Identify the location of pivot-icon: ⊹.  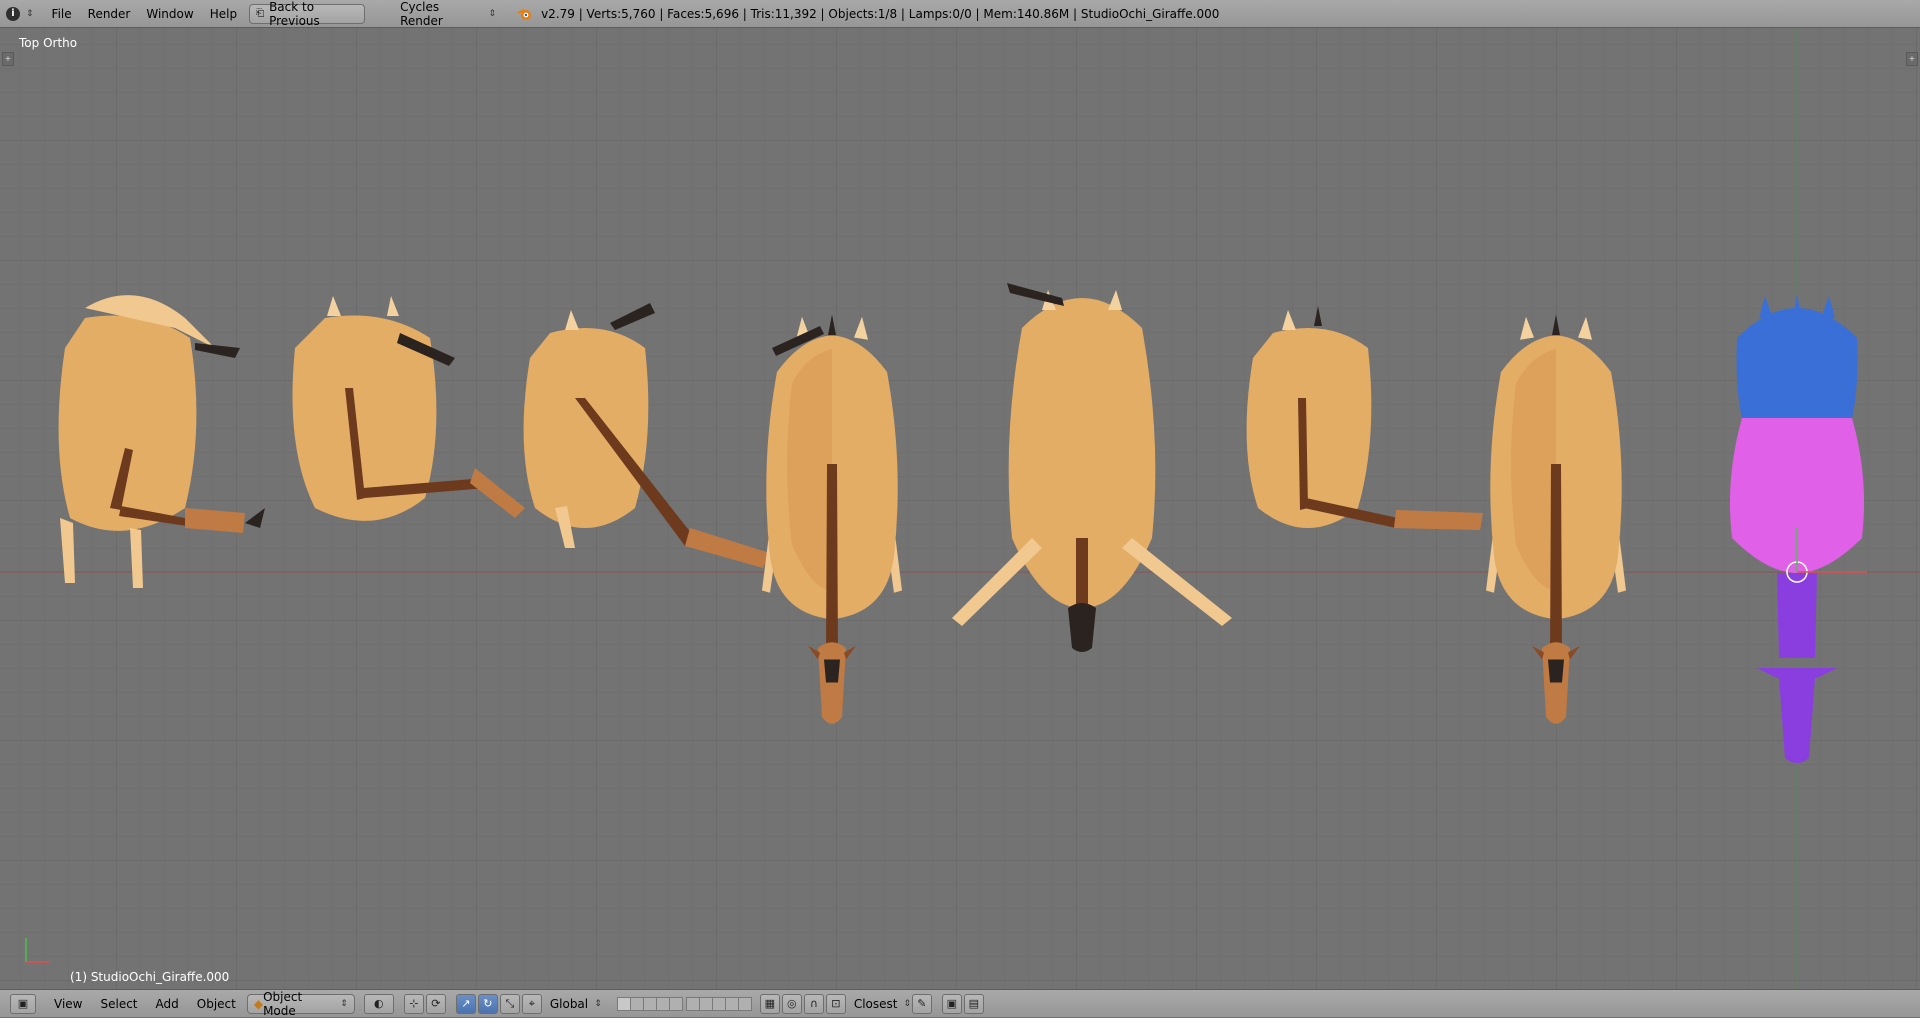
(414, 1003).